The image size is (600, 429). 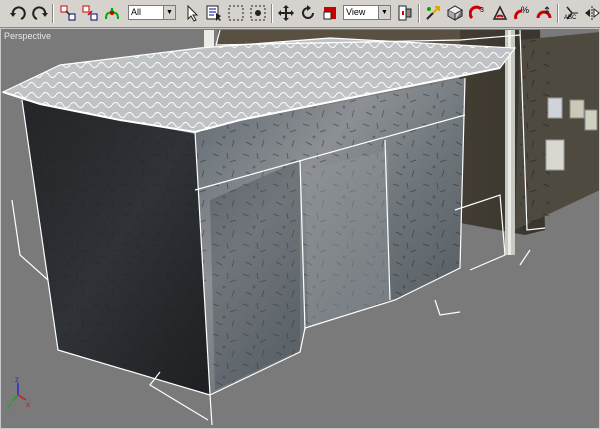 I want to click on bind-to-space-warp-icon, so click(x=112, y=13).